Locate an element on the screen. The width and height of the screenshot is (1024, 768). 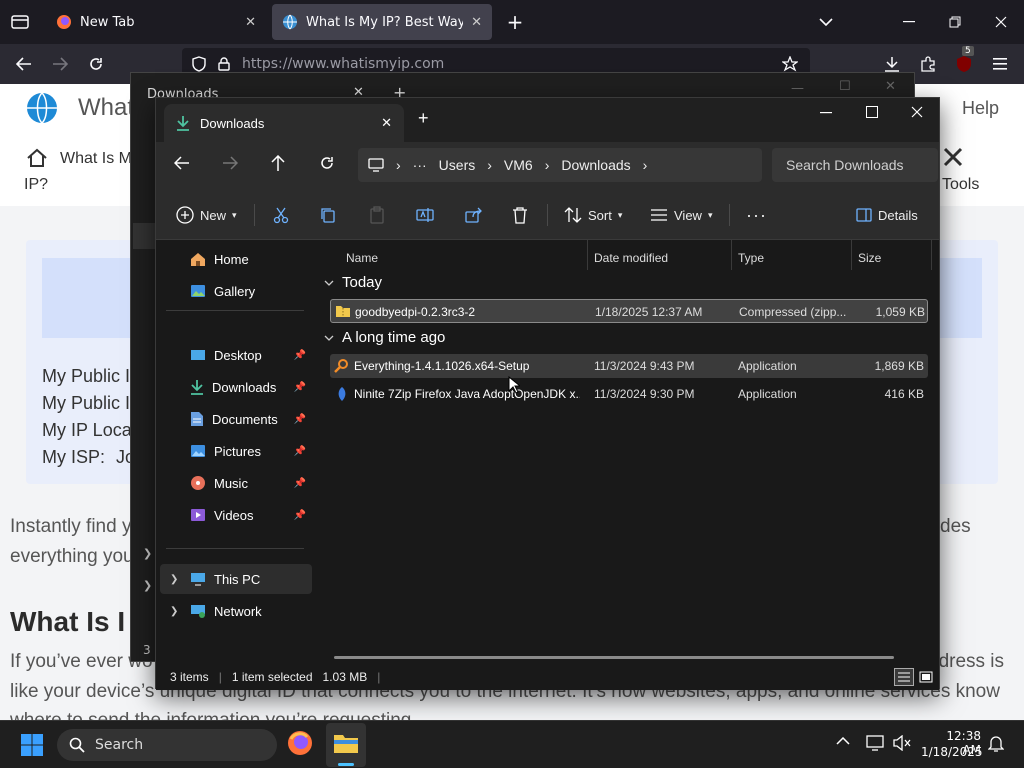
volume-muted-icon is located at coordinates (902, 743).